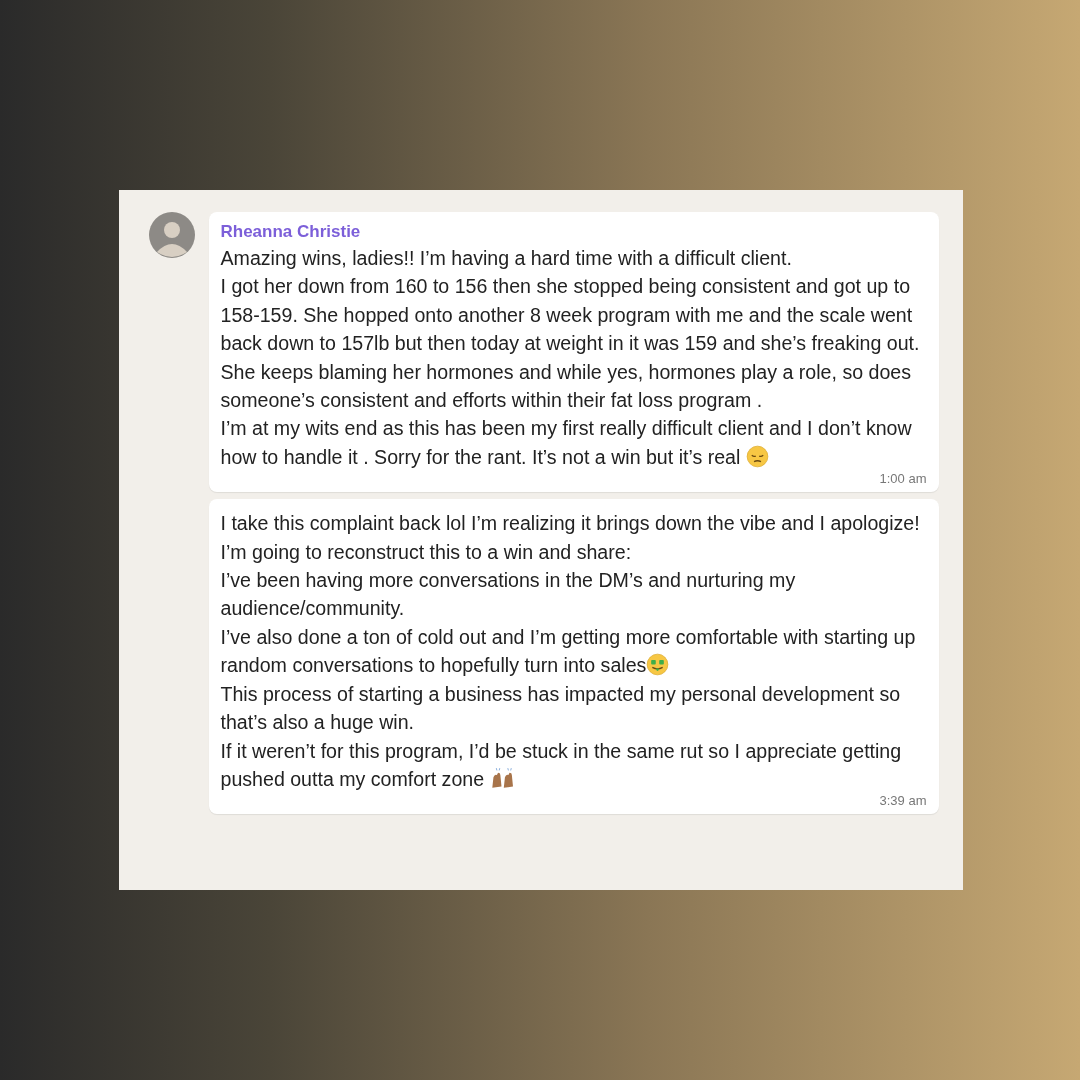  I want to click on message-text: Amazing wins, ladies!! I’m having a hard time with a difficult client., so click(506, 258).